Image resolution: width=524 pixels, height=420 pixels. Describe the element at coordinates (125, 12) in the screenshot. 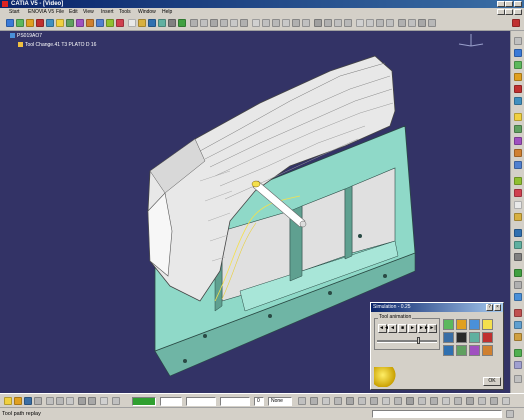

I see `menu-tools: Tools` at that location.